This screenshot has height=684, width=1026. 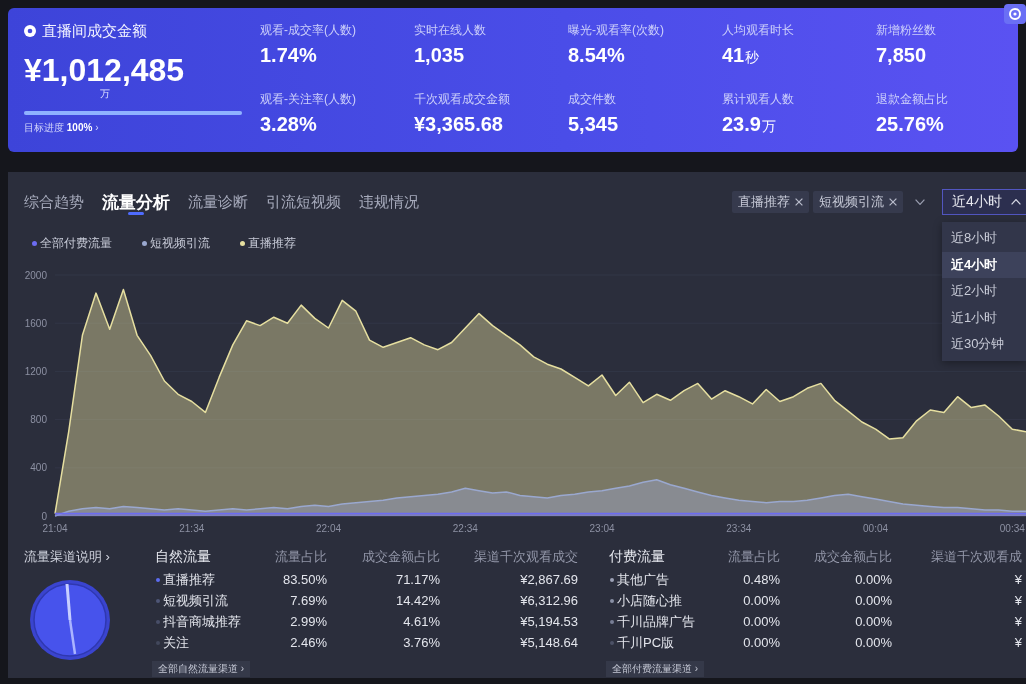 I want to click on table-cell: 直播推荐, so click(x=189, y=579).